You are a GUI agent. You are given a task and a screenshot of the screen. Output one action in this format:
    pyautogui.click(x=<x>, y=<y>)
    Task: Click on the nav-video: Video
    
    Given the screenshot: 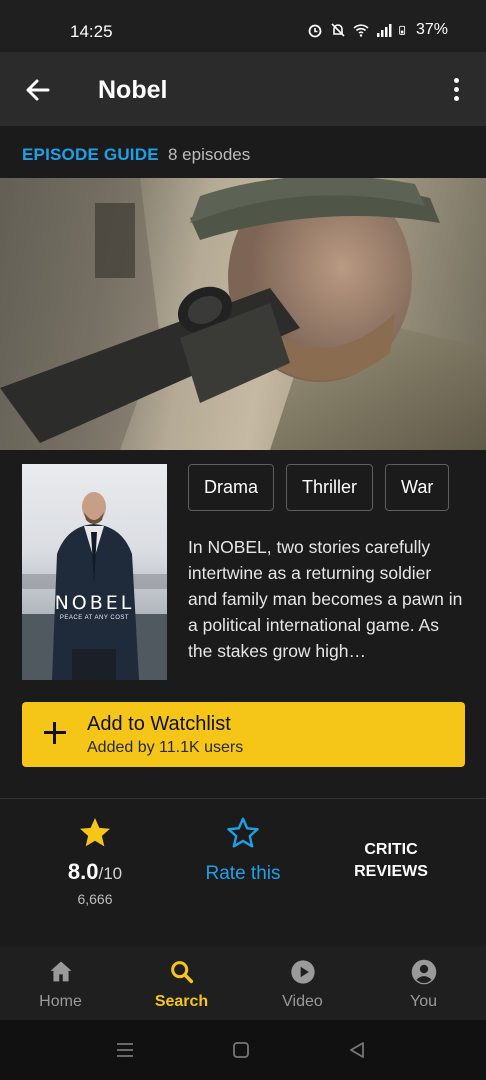 What is the action you would take?
    pyautogui.click(x=302, y=983)
    